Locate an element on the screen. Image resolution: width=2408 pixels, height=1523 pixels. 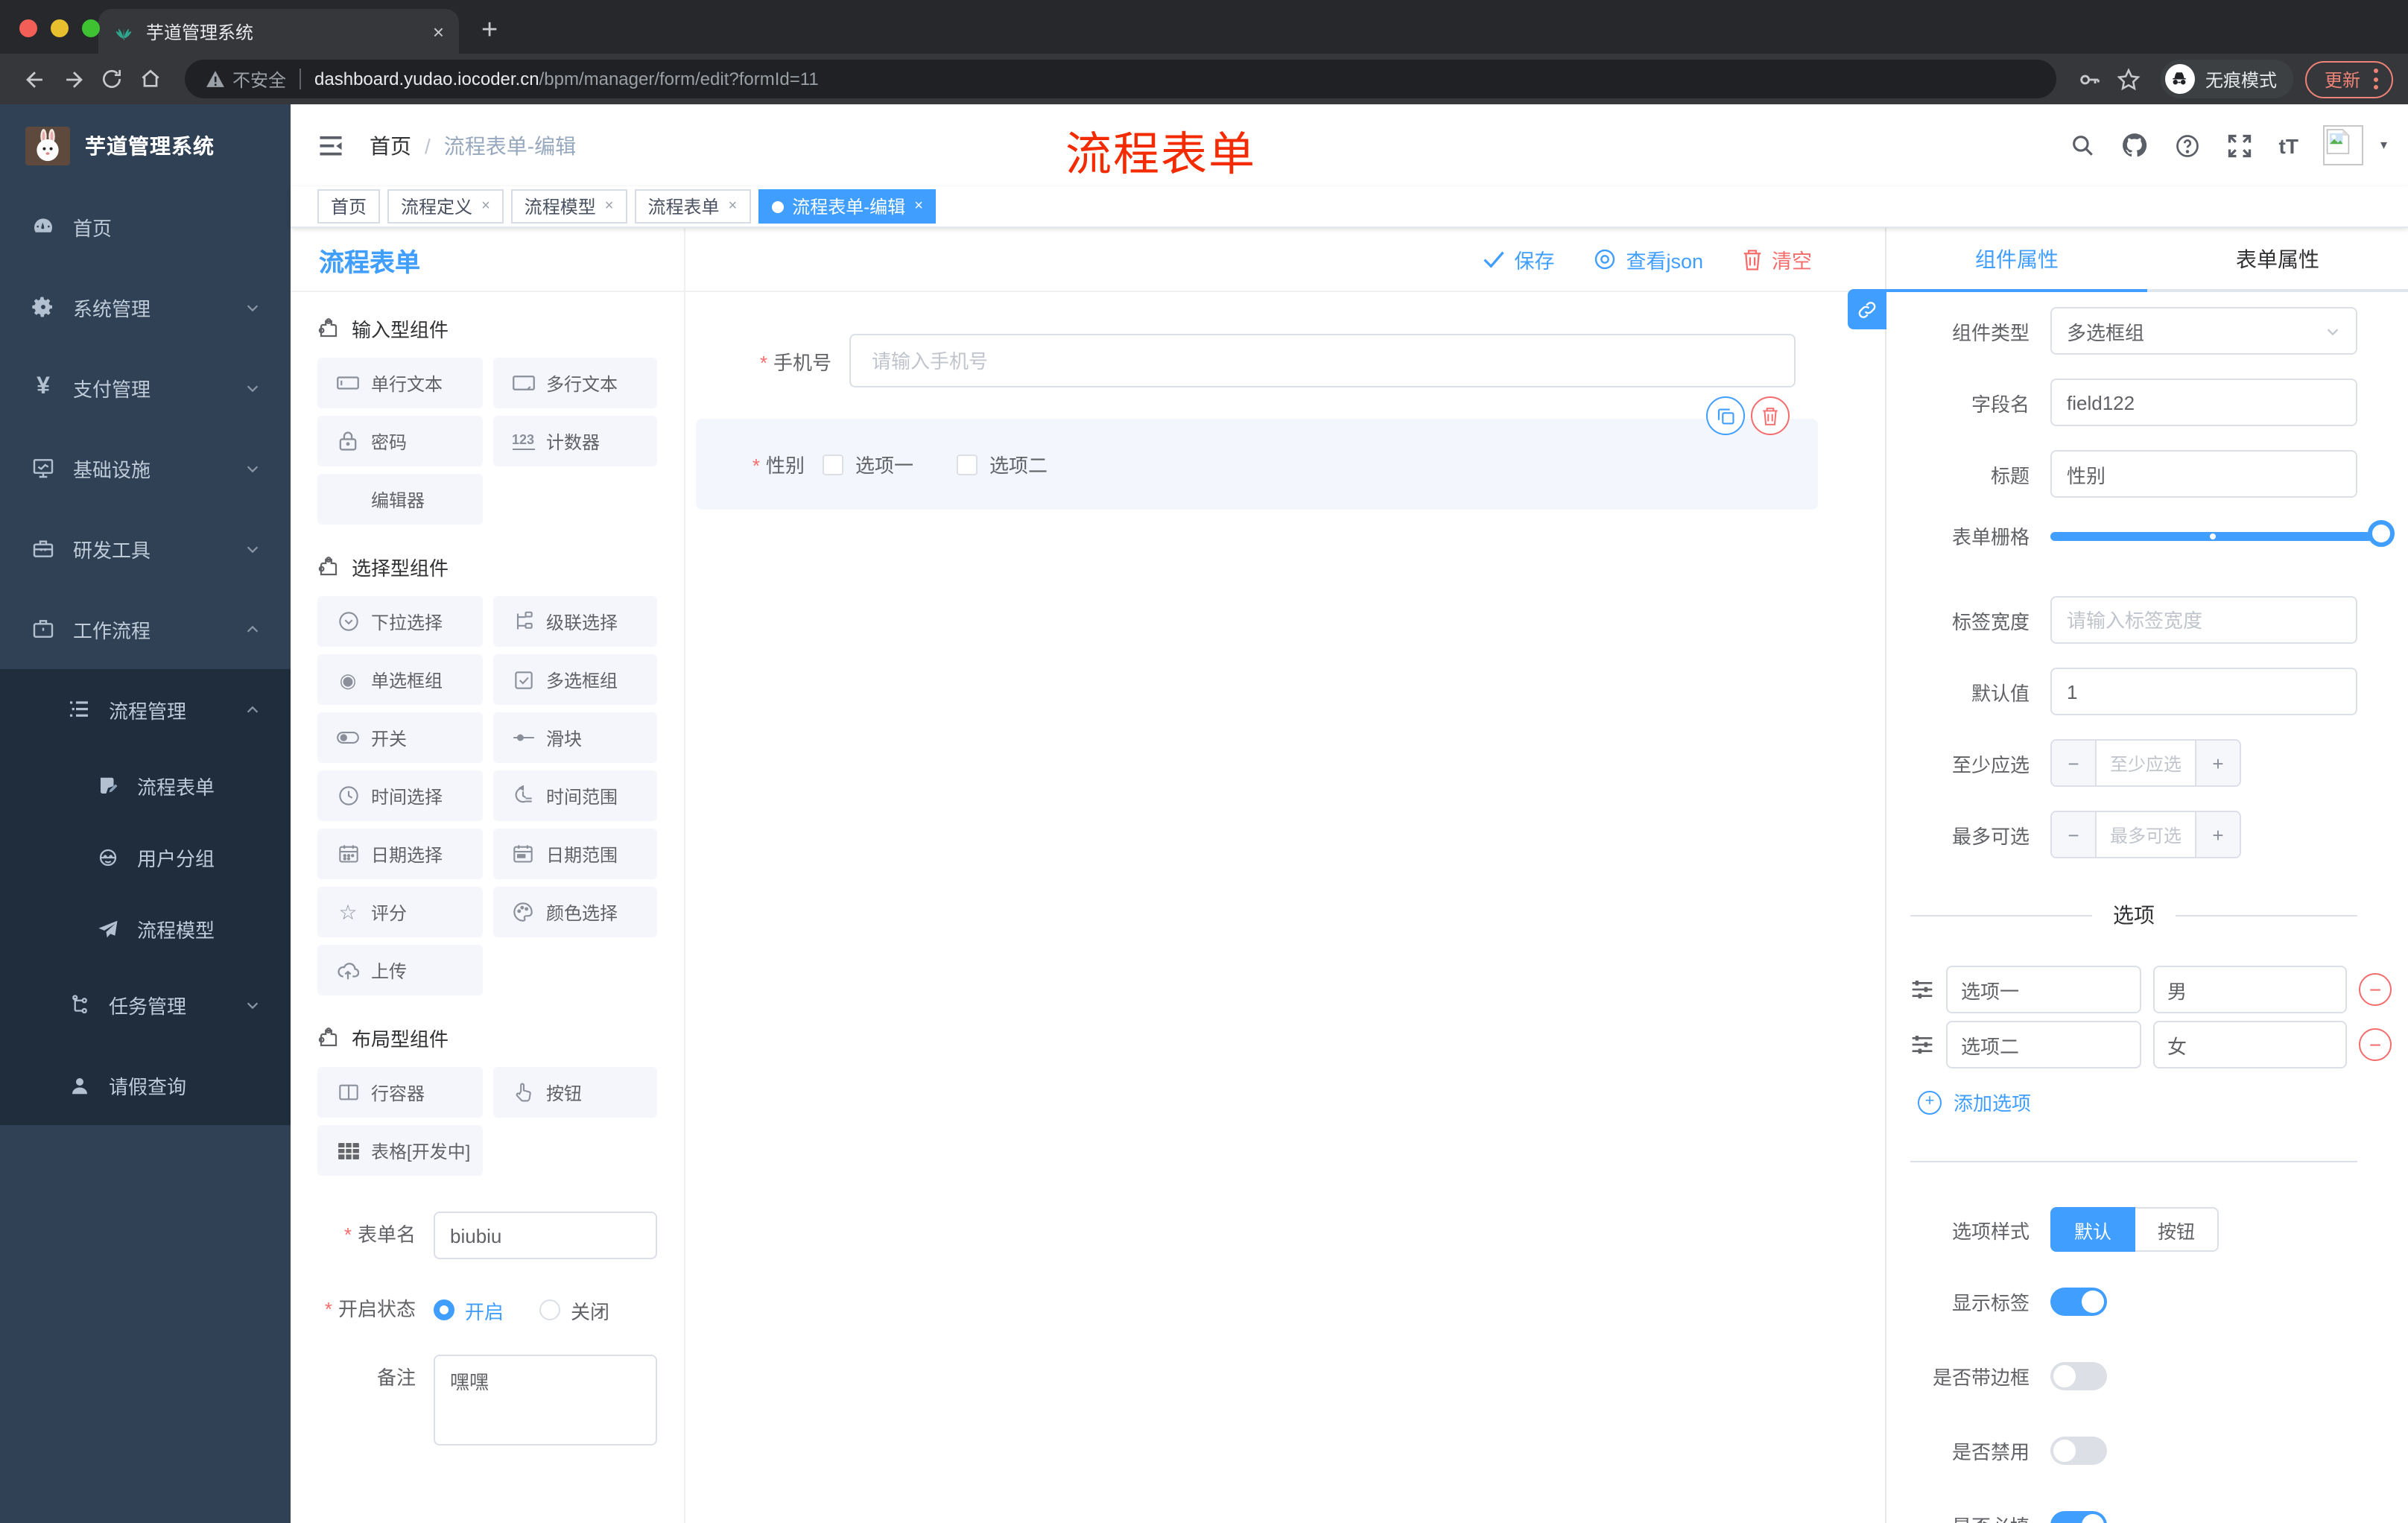
sidebar-collapse-icon is located at coordinates (330, 145).